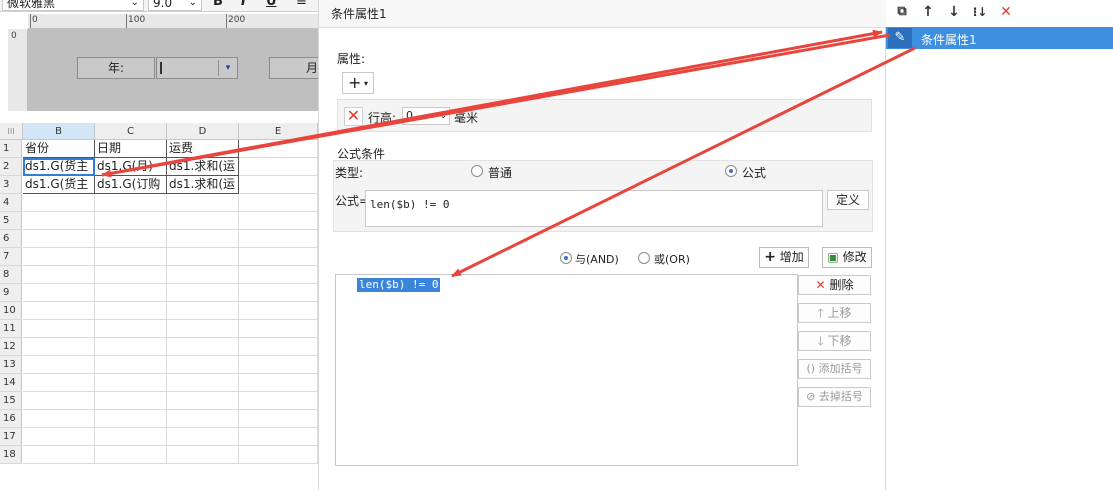 Image resolution: width=1113 pixels, height=490 pixels. Describe the element at coordinates (197, 68) in the screenshot. I see `year-combobox: ▾` at that location.